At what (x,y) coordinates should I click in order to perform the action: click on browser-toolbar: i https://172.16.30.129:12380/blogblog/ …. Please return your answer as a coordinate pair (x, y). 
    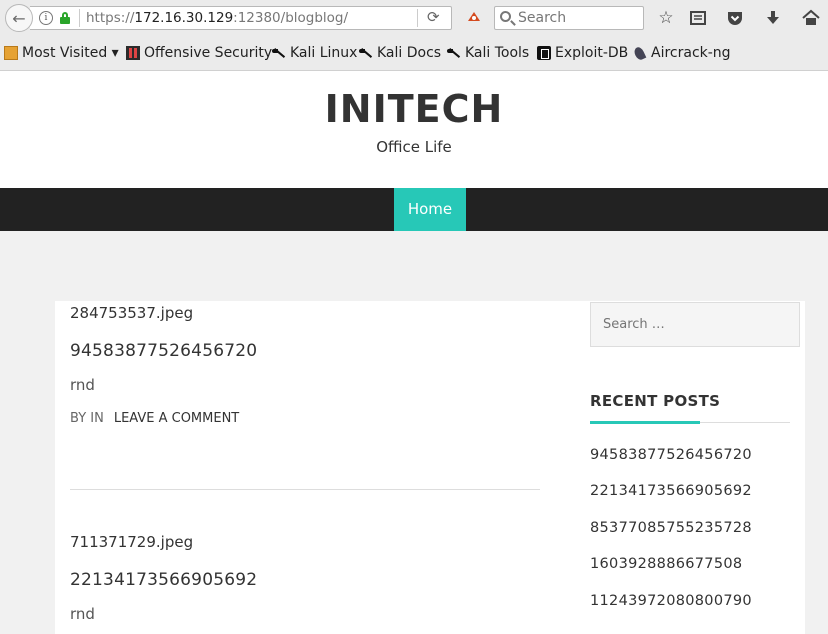
    Looking at the image, I should click on (414, 18).